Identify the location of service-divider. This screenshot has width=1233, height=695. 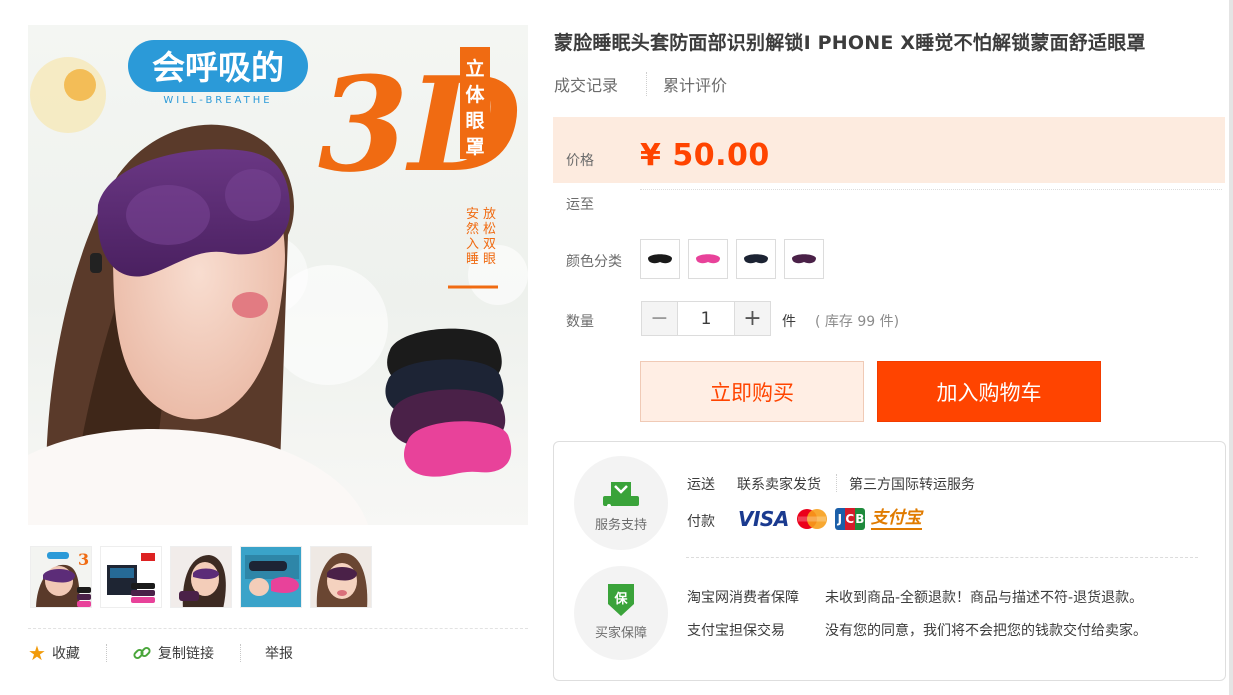
(942, 557).